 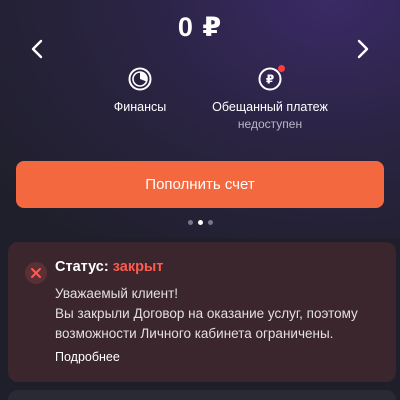 What do you see at coordinates (87, 357) in the screenshot?
I see `more-link: Подробнее` at bounding box center [87, 357].